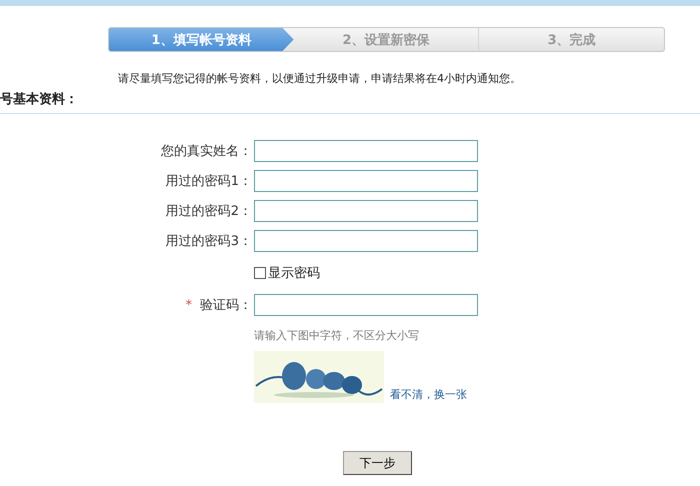 The height and width of the screenshot is (486, 700). Describe the element at coordinates (209, 181) in the screenshot. I see `field-label: 用过的密码1：` at that location.